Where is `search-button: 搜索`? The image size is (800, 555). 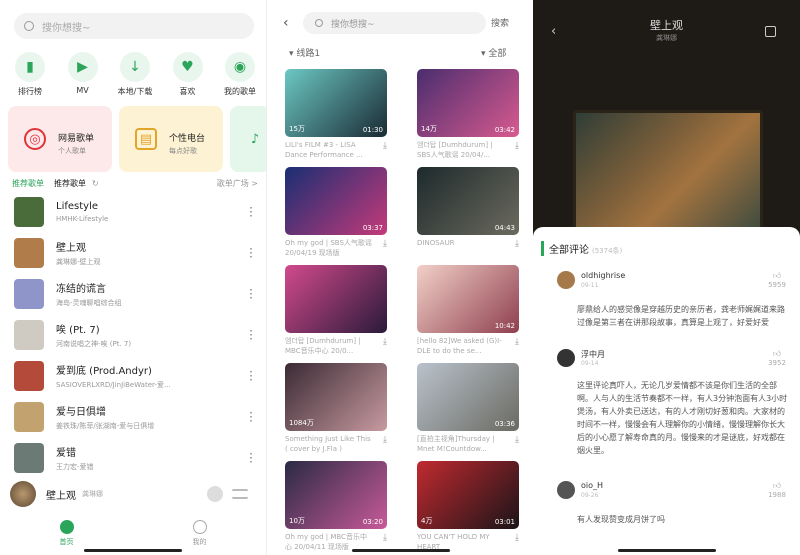 search-button: 搜索 is located at coordinates (500, 22).